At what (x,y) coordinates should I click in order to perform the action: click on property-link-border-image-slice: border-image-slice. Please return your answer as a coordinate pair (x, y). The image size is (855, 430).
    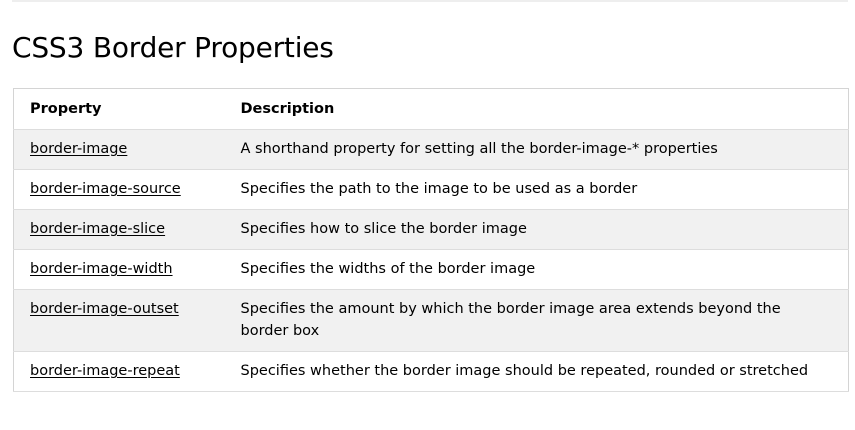
    Looking at the image, I should click on (97, 229).